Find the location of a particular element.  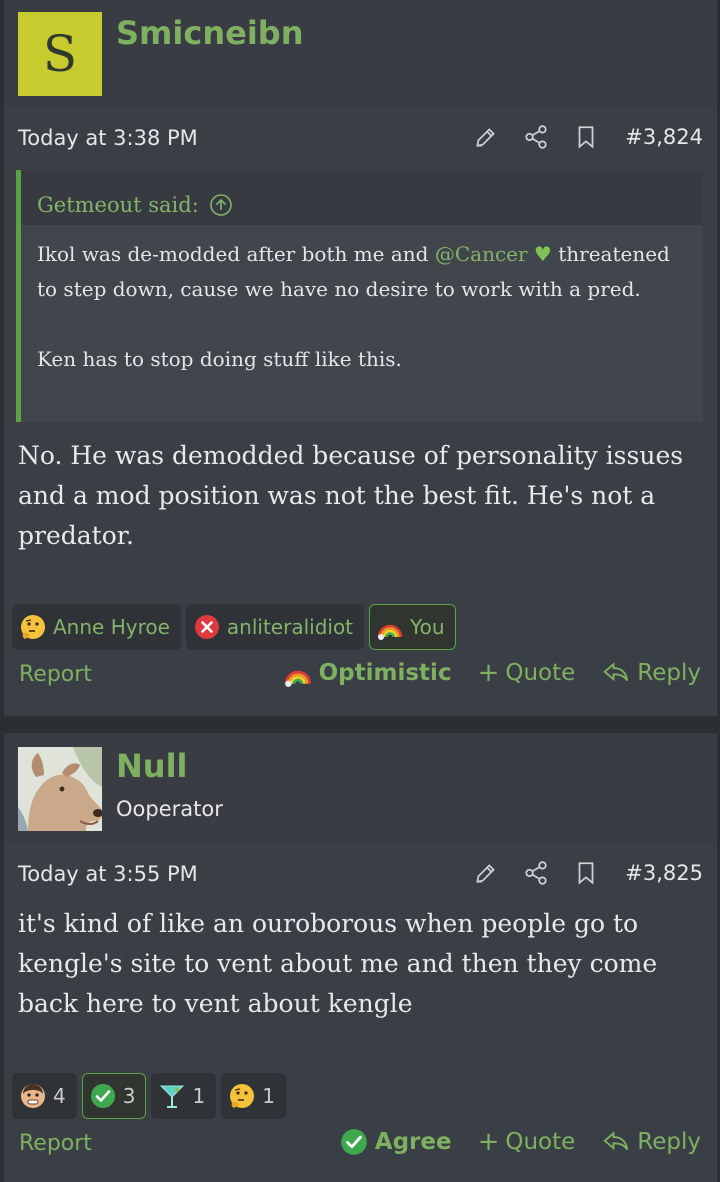

reaction-count: 3 is located at coordinates (114, 1096).